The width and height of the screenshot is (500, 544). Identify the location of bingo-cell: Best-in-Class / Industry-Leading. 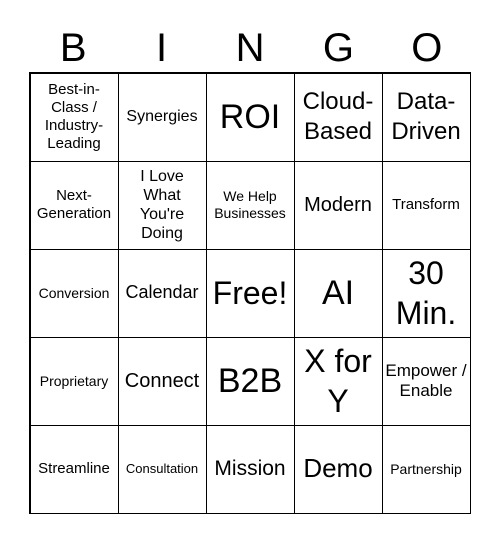
(74, 117).